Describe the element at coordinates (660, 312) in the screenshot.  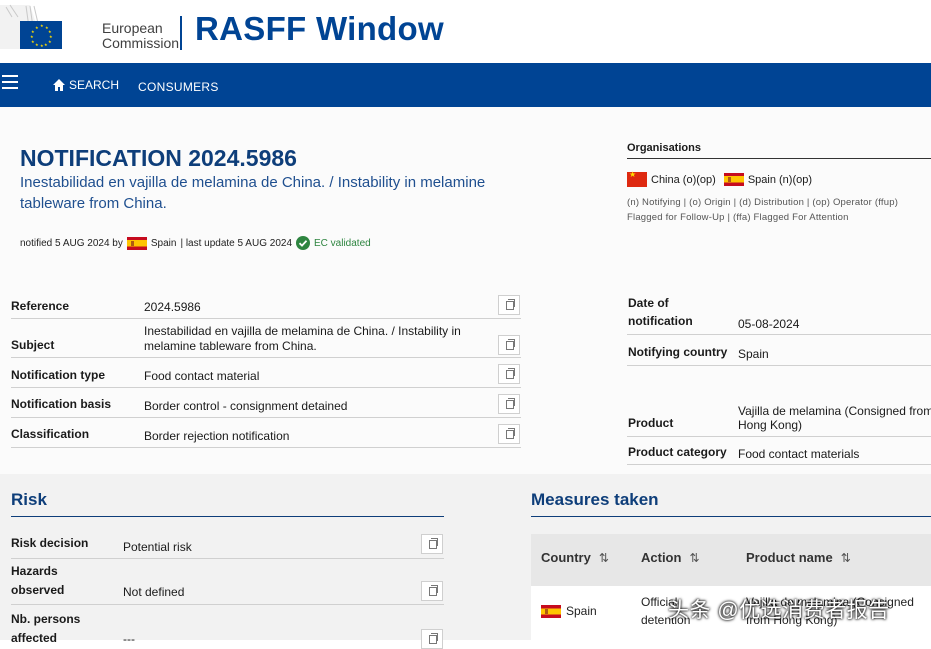
I see `detail-label: Date of notification` at that location.